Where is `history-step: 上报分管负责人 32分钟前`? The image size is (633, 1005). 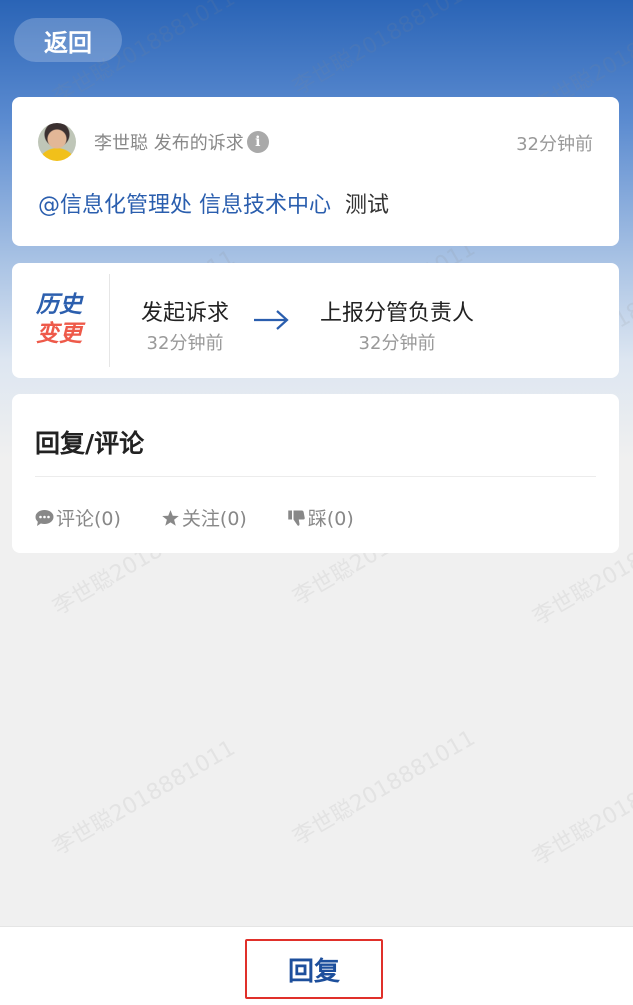
history-step: 上报分管负责人 32分钟前 is located at coordinates (397, 325).